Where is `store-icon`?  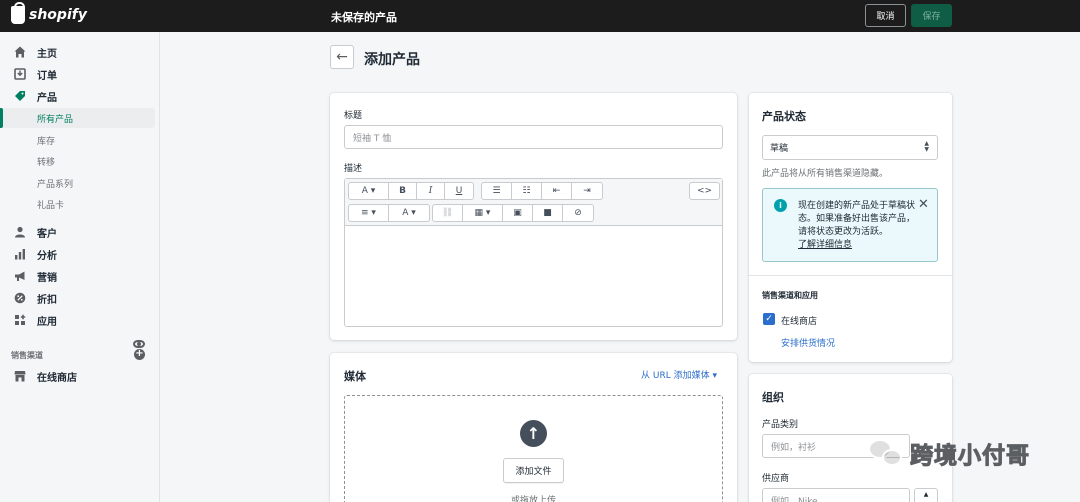
store-icon is located at coordinates (19, 376).